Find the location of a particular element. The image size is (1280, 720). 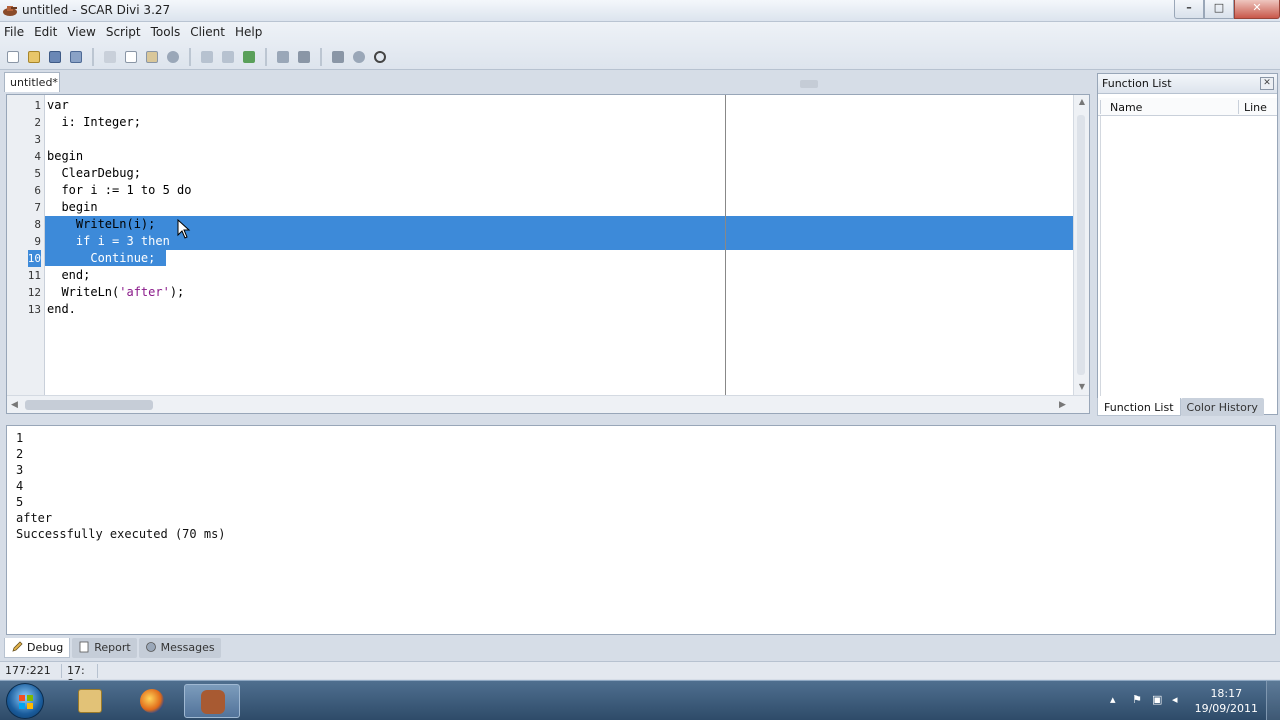

code-line: if i = 3 then is located at coordinates (559, 241).